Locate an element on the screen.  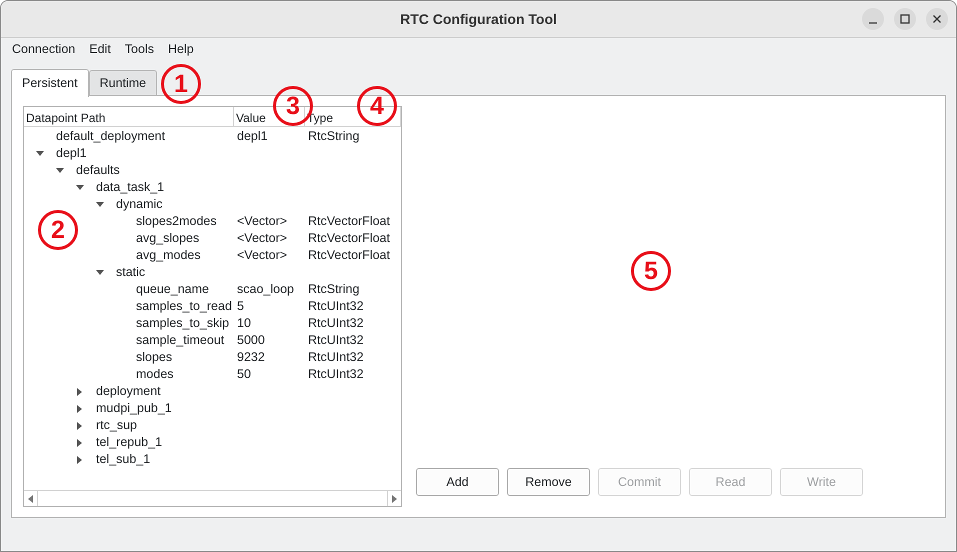
tree-item: avg_modes is located at coordinates (168, 255).